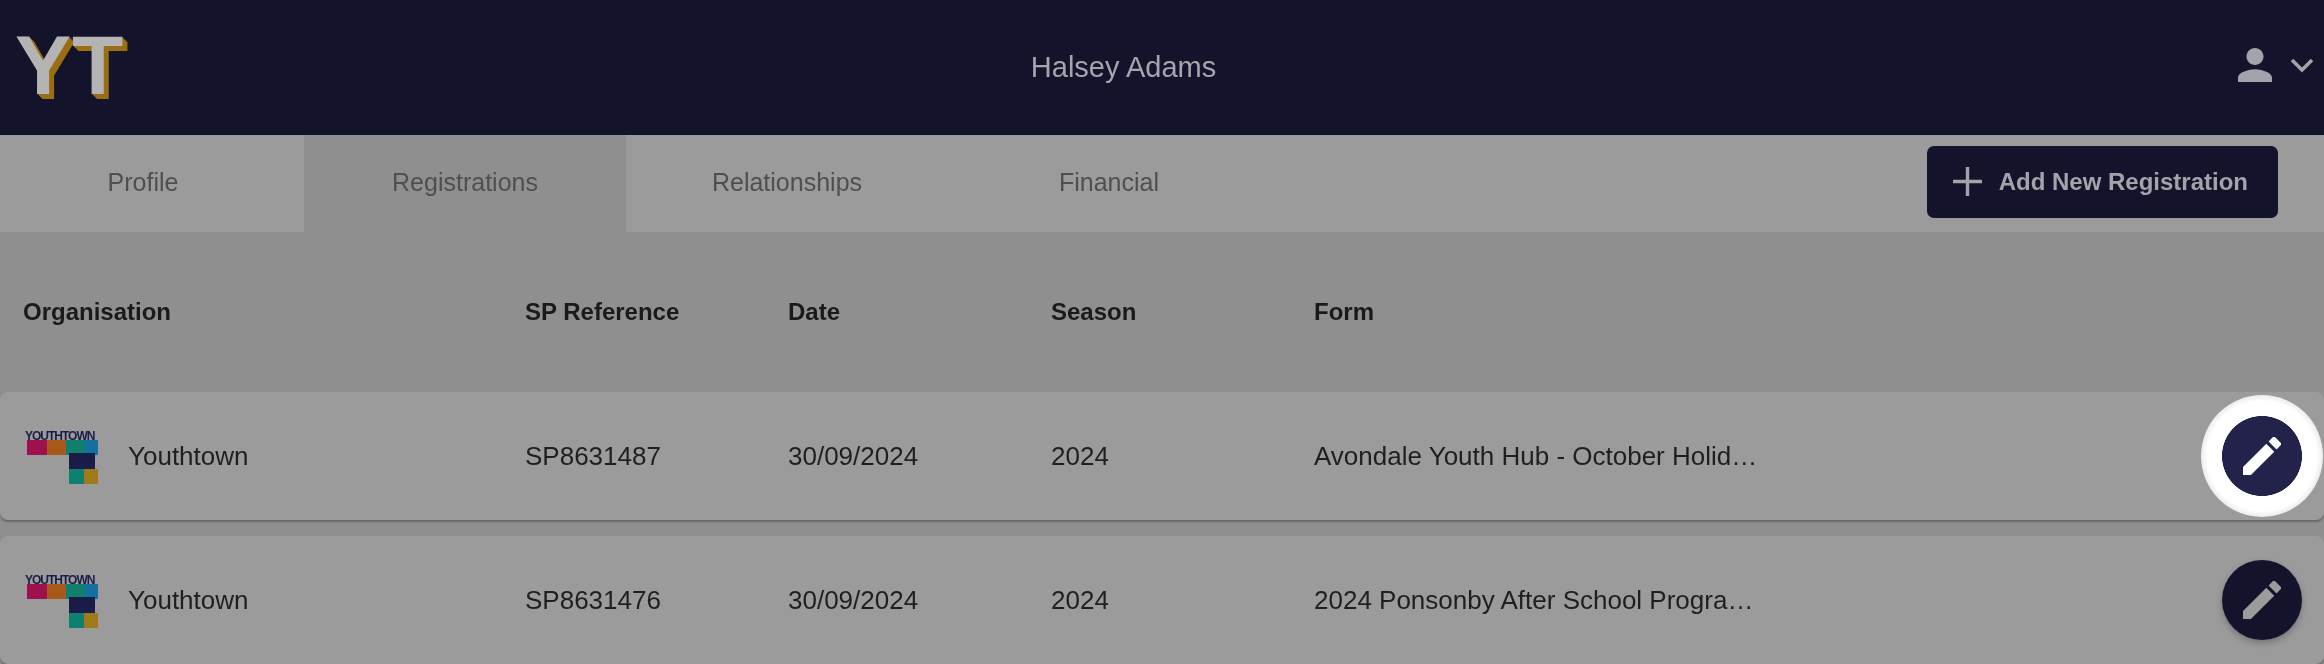 The height and width of the screenshot is (664, 2324). What do you see at coordinates (1094, 312) in the screenshot?
I see `column-header: Season` at bounding box center [1094, 312].